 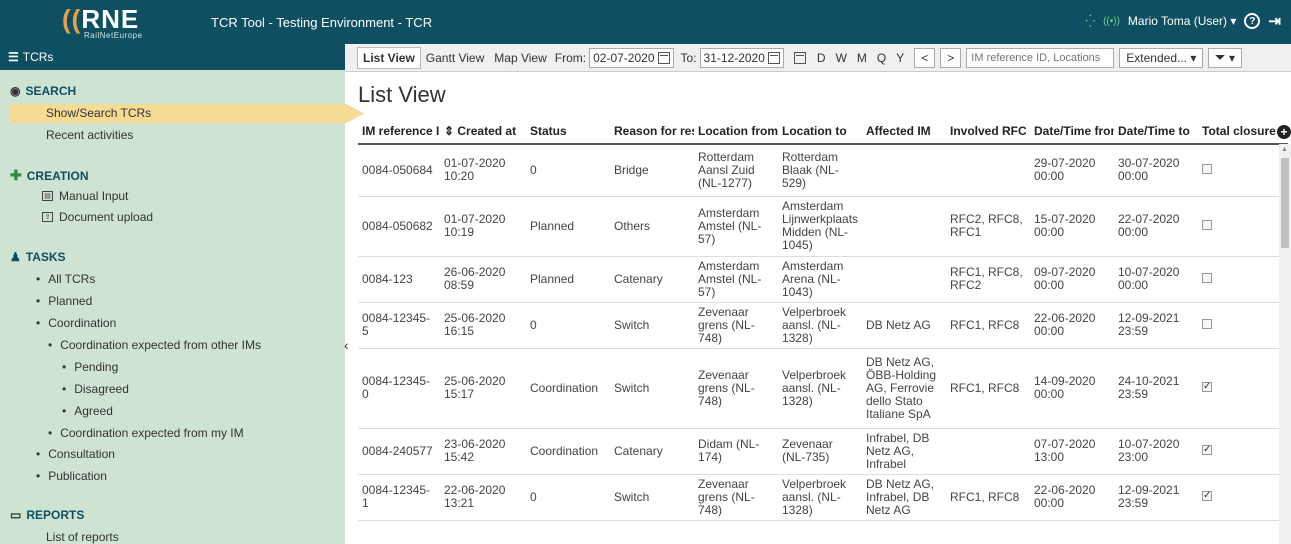 I want to click on table-cell-created: 22-06-2020 13:21, so click(x=483, y=497).